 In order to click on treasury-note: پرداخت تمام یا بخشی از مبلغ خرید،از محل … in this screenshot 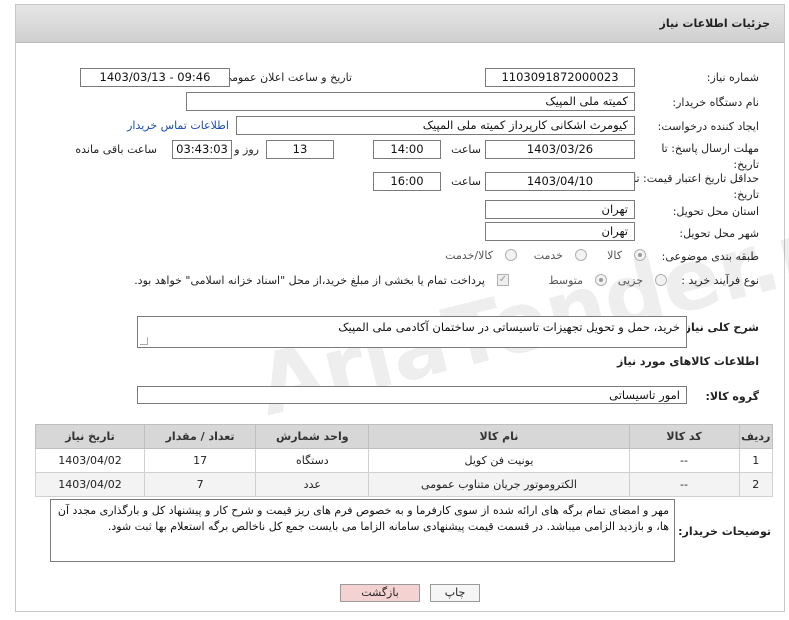, I will do `click(309, 280)`.